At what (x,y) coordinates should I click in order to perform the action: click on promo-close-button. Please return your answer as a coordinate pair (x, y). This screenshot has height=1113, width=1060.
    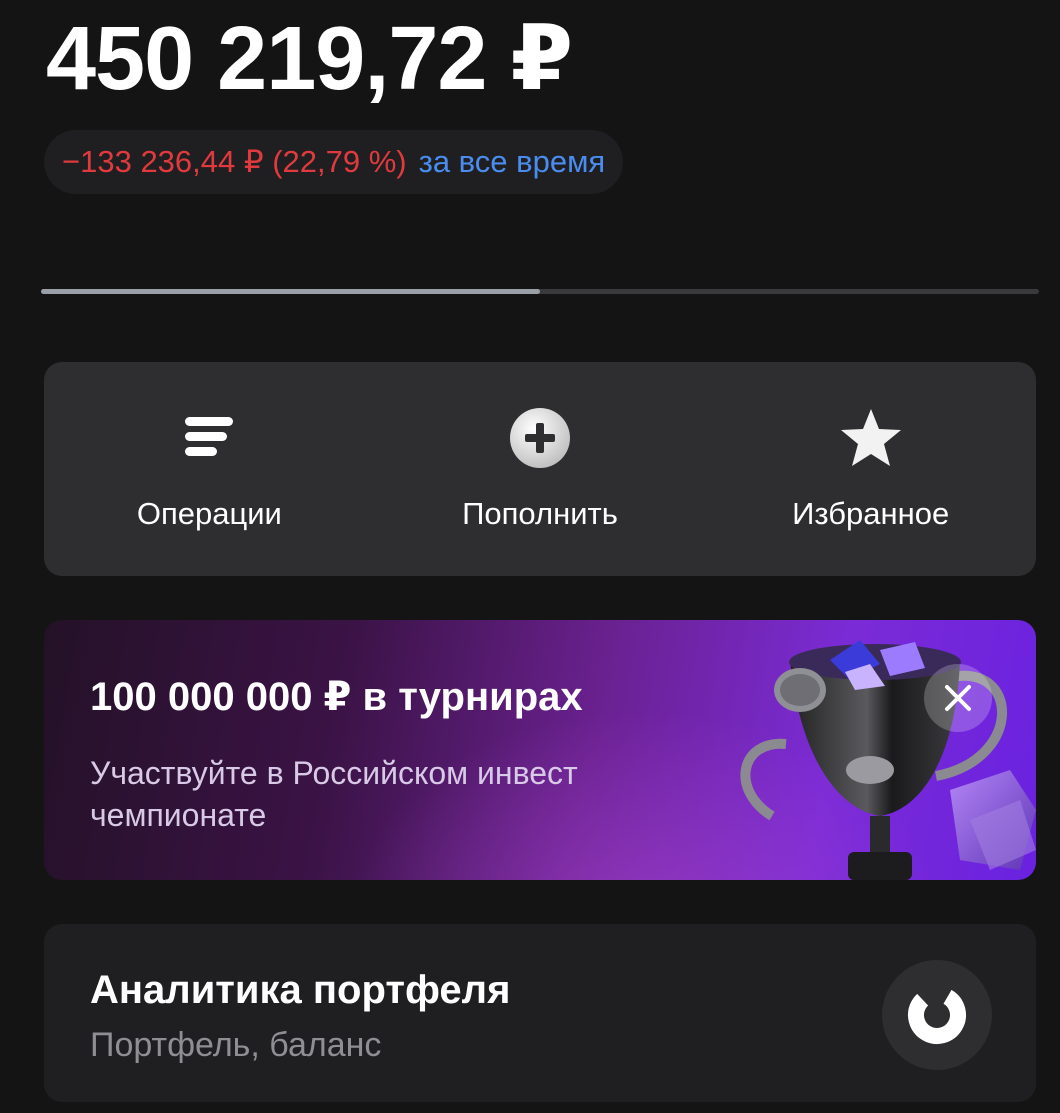
    Looking at the image, I should click on (958, 698).